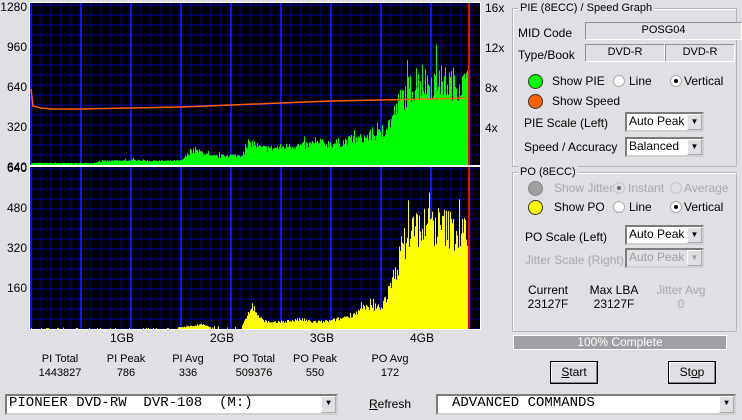 The height and width of the screenshot is (420, 742). Describe the element at coordinates (390, 404) in the screenshot. I see `refresh-button: Refresh` at that location.